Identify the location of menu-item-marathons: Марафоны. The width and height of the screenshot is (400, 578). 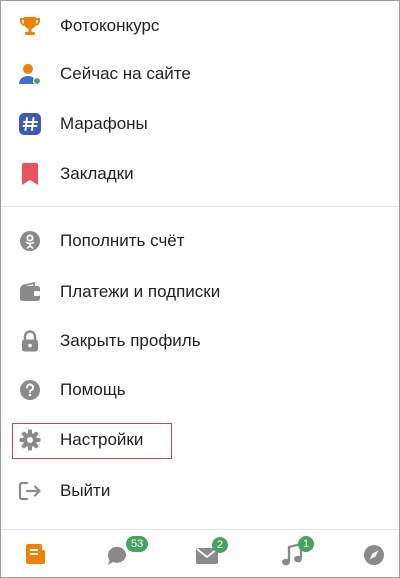
(200, 124).